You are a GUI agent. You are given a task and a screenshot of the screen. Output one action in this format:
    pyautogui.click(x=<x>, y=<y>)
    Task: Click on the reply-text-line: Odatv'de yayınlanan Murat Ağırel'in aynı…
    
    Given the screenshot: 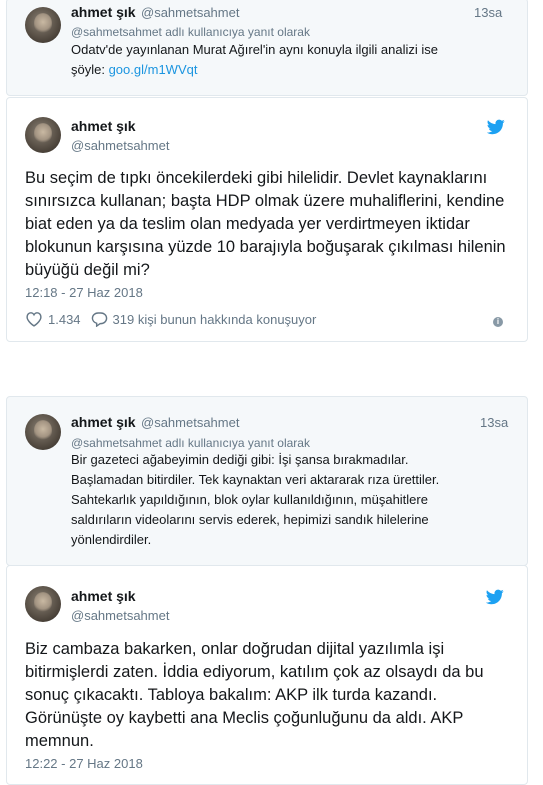 What is the action you would take?
    pyautogui.click(x=254, y=49)
    